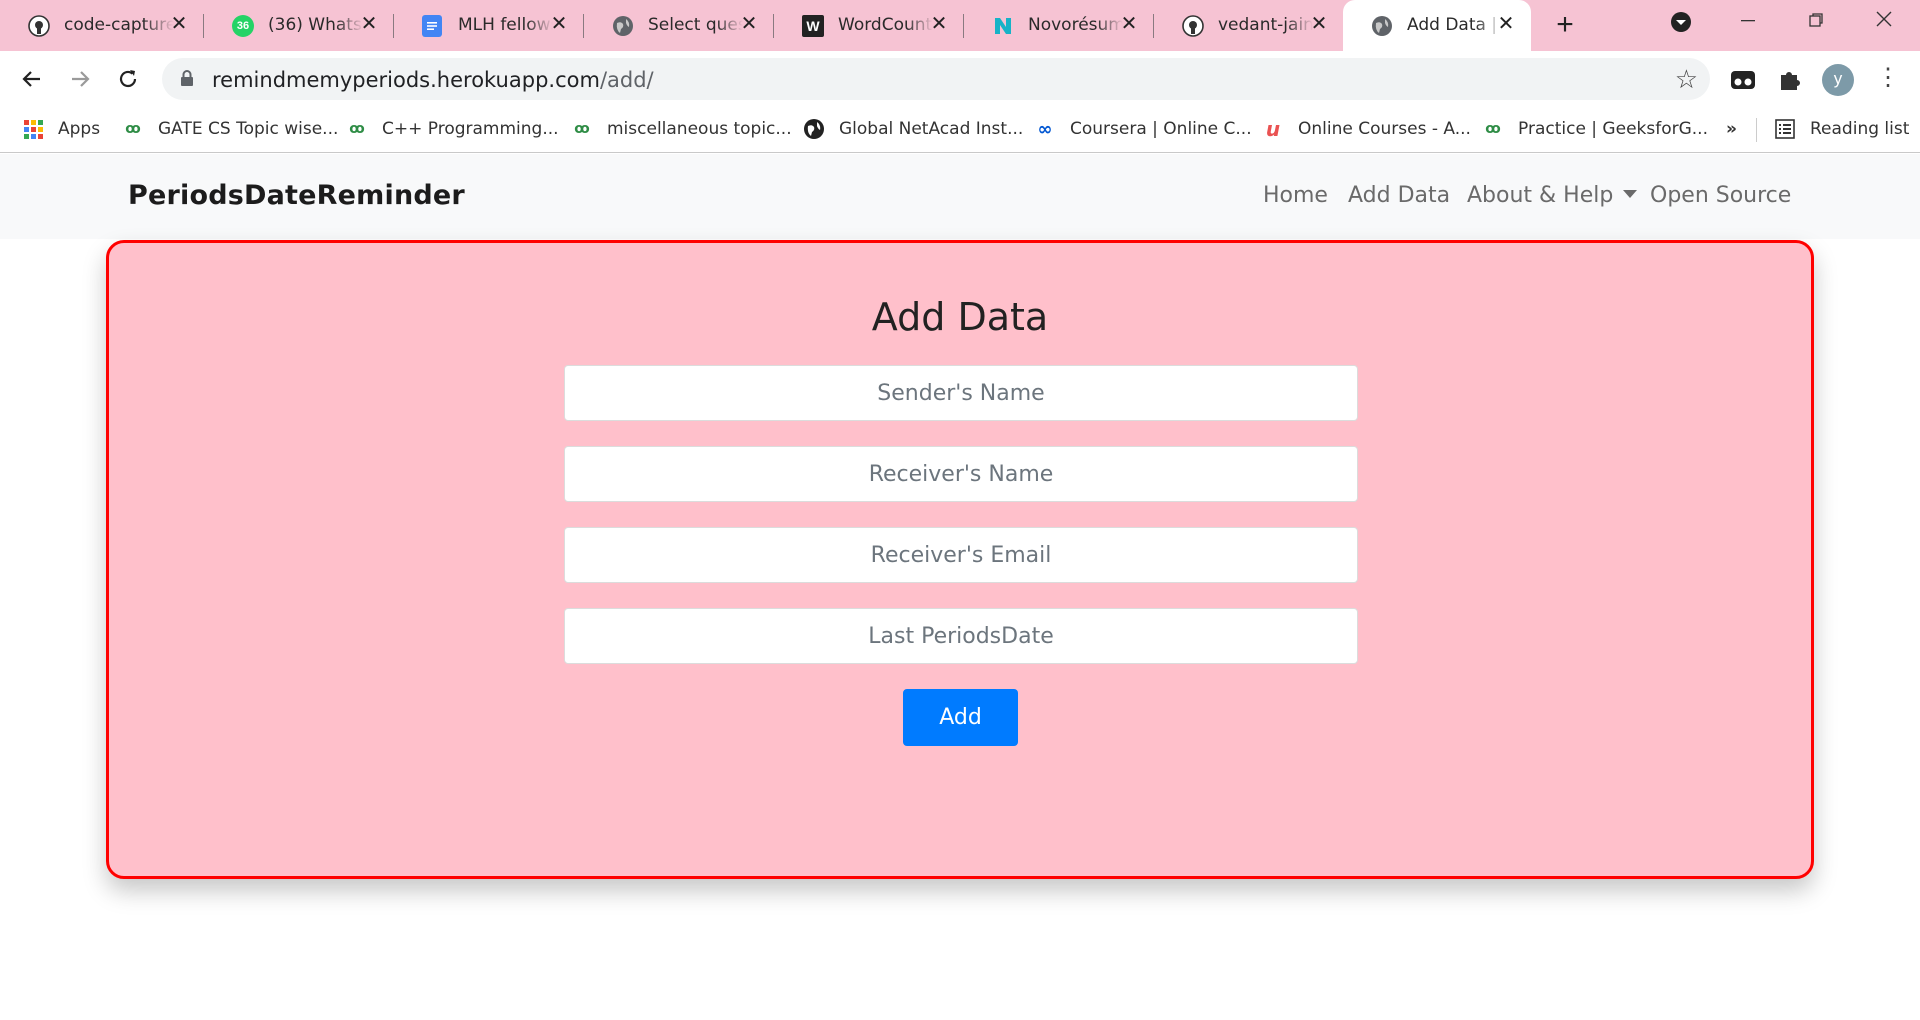 The image size is (1920, 1020). What do you see at coordinates (960, 317) in the screenshot?
I see `page-title: Add Data` at bounding box center [960, 317].